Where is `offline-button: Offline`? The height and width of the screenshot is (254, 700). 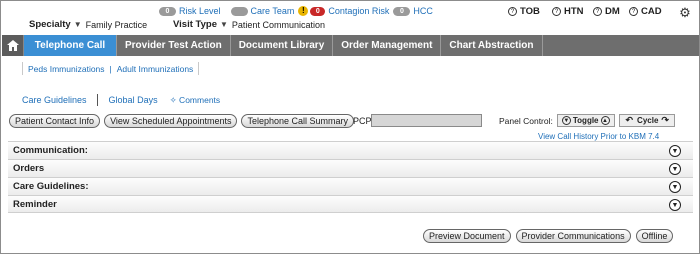 offline-button: Offline is located at coordinates (654, 236).